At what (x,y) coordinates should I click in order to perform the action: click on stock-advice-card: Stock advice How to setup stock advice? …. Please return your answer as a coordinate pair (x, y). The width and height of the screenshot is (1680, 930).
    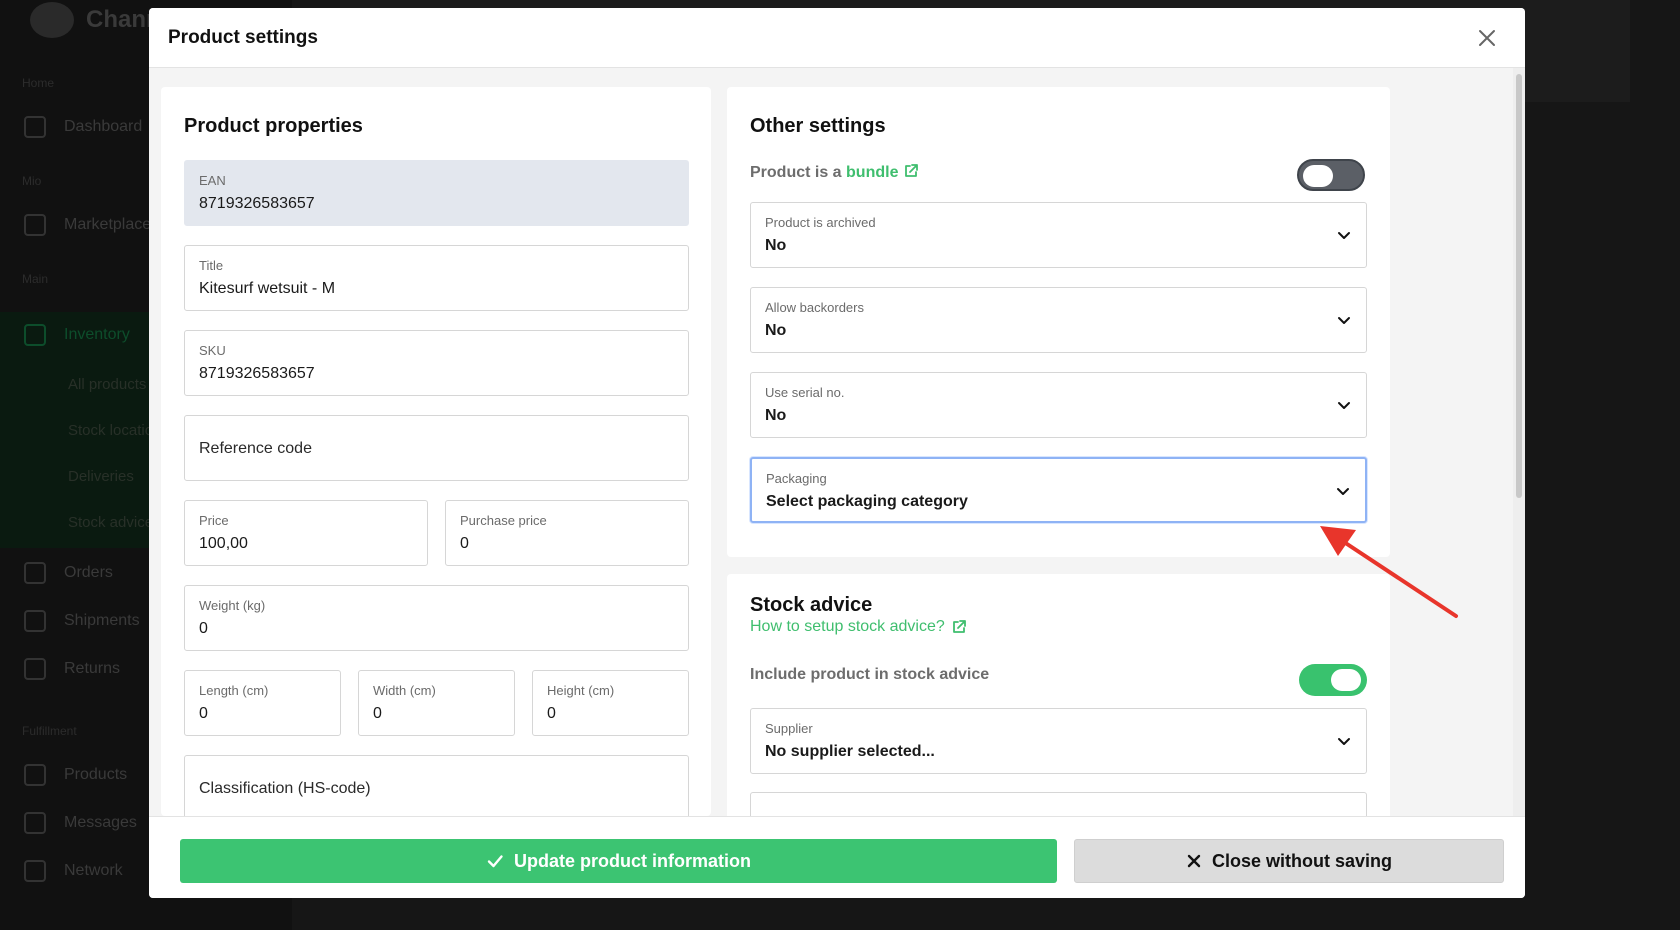
    Looking at the image, I should click on (1058, 716).